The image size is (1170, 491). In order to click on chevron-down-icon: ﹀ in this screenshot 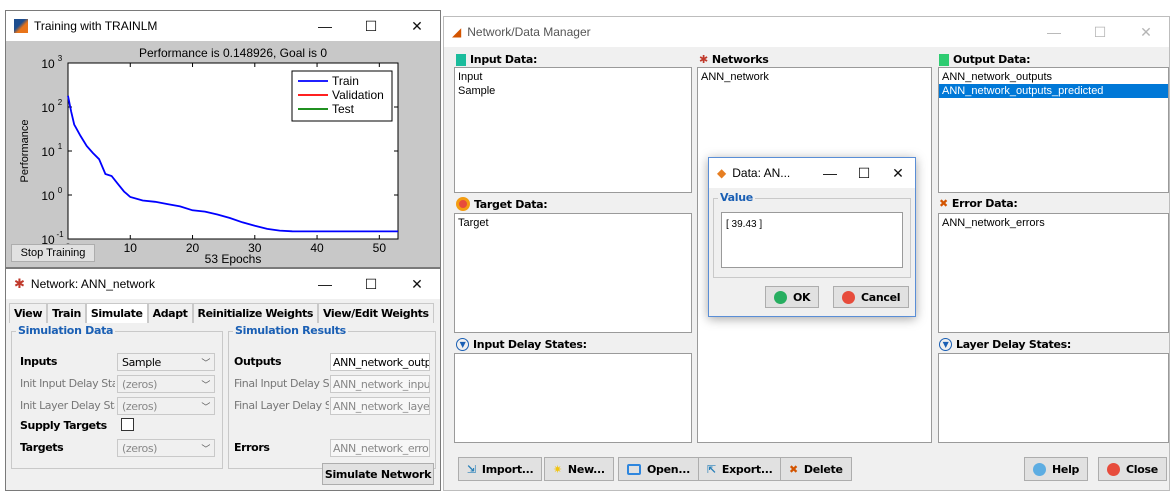, I will do `click(205, 408)`.